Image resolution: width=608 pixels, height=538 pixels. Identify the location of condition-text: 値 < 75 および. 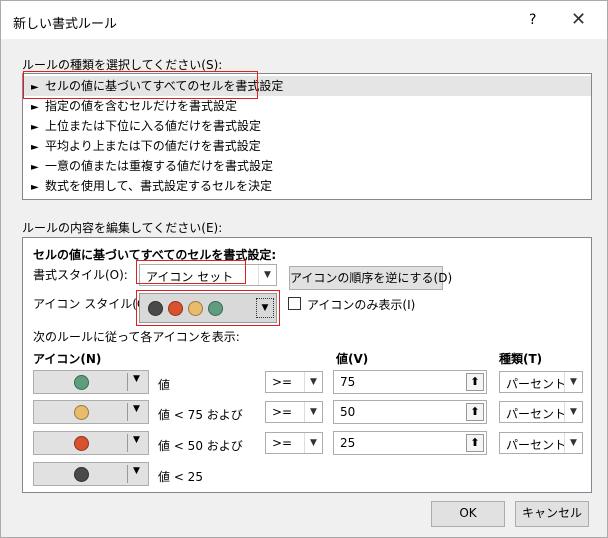
(200, 415).